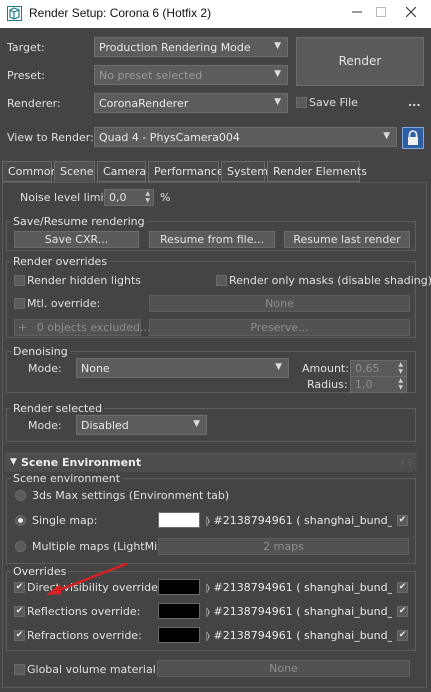  What do you see at coordinates (381, 13) in the screenshot?
I see `maximize-icon` at bounding box center [381, 13].